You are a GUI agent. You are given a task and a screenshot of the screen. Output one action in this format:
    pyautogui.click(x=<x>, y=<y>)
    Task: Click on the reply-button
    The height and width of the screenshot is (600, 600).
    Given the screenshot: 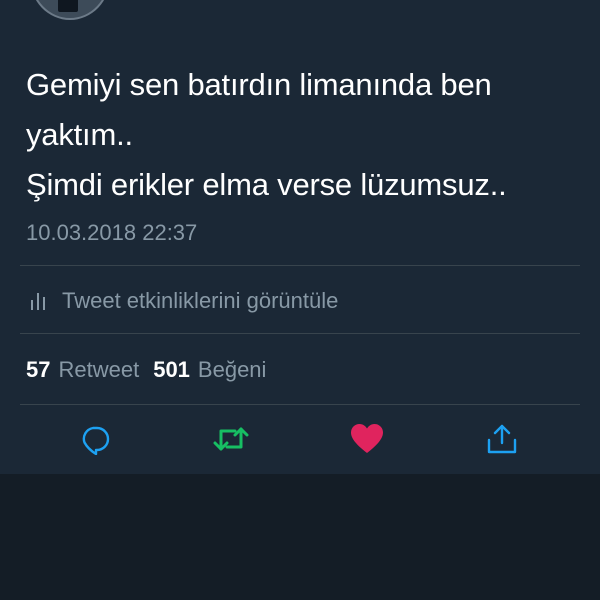 What is the action you would take?
    pyautogui.click(x=95, y=439)
    